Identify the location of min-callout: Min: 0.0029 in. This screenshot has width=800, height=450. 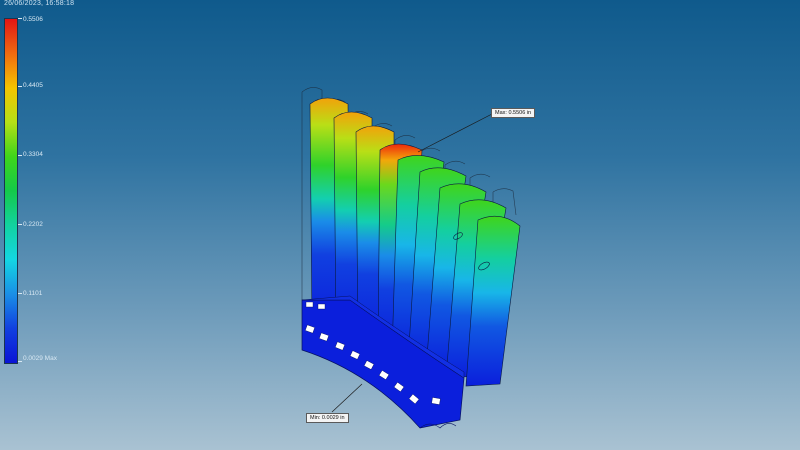
(327, 418).